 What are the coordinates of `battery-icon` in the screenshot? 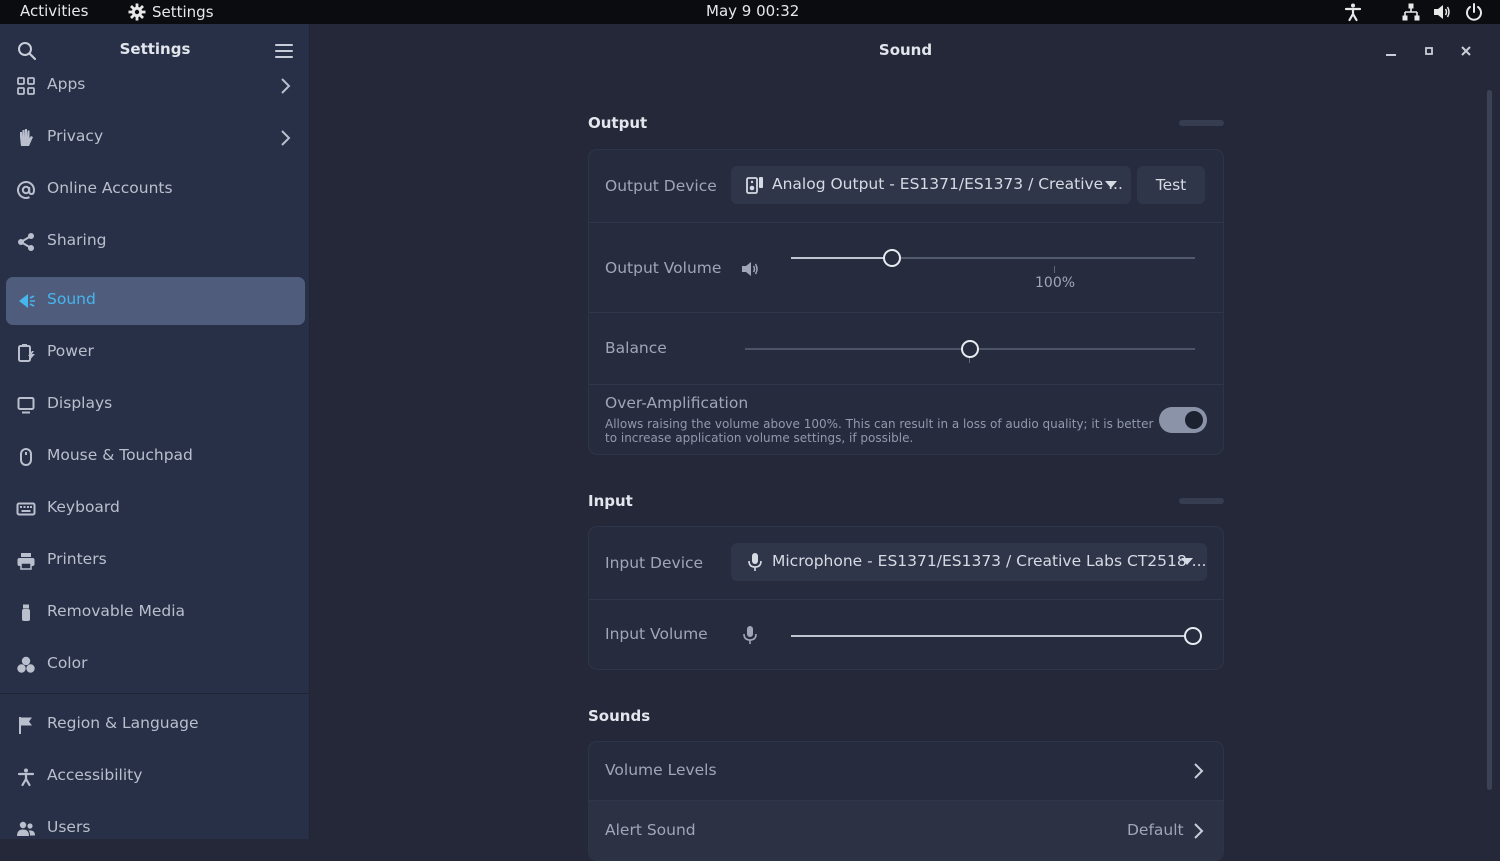 It's located at (26, 353).